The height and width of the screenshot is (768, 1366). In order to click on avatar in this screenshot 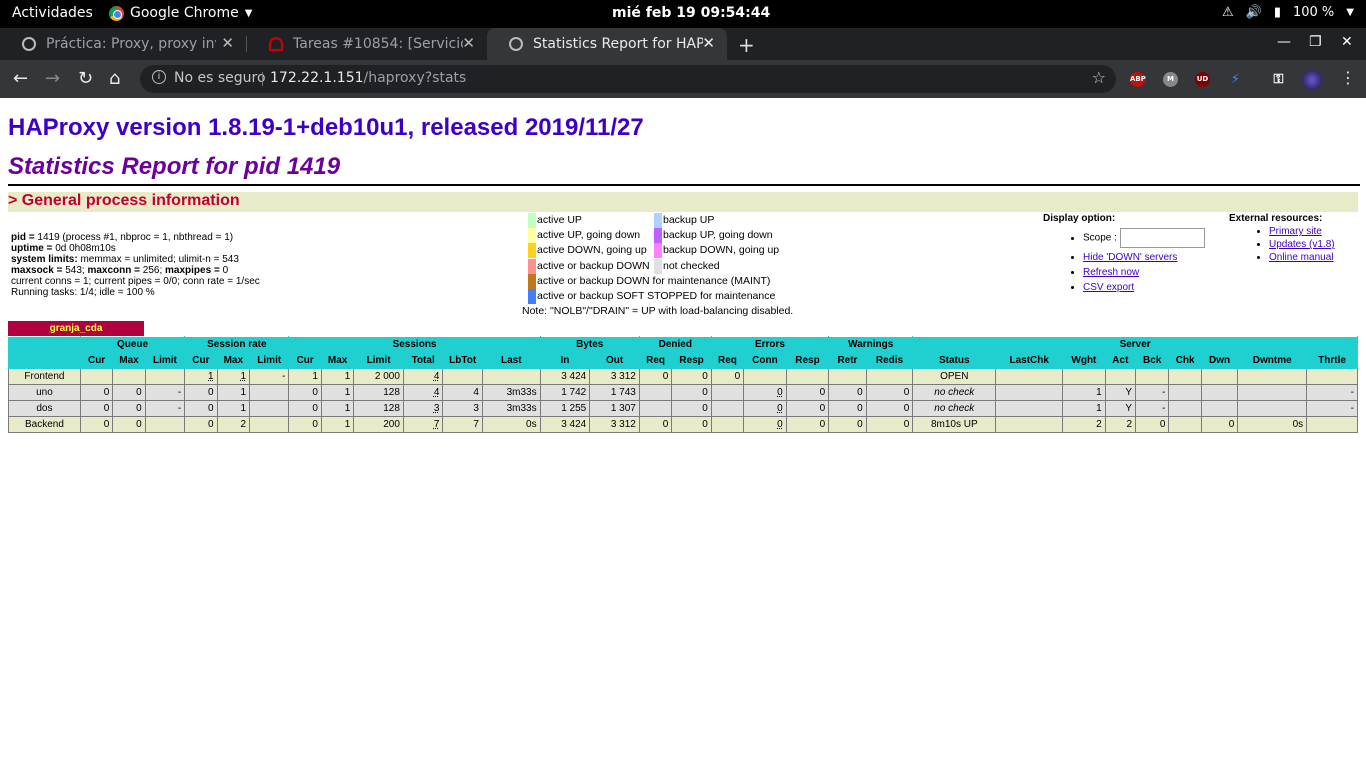, I will do `click(1312, 80)`.